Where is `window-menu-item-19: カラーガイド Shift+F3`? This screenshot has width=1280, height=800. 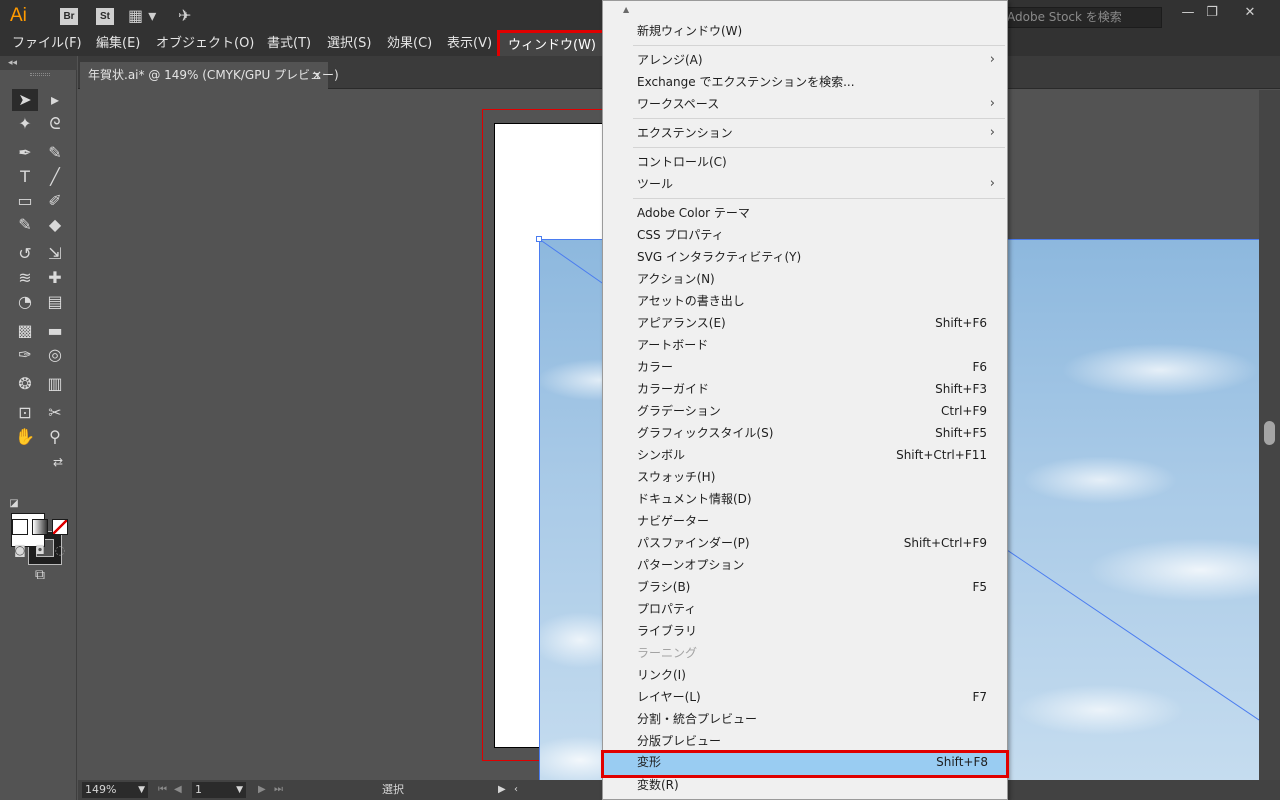 window-menu-item-19: カラーガイド Shift+F3 is located at coordinates (805, 389).